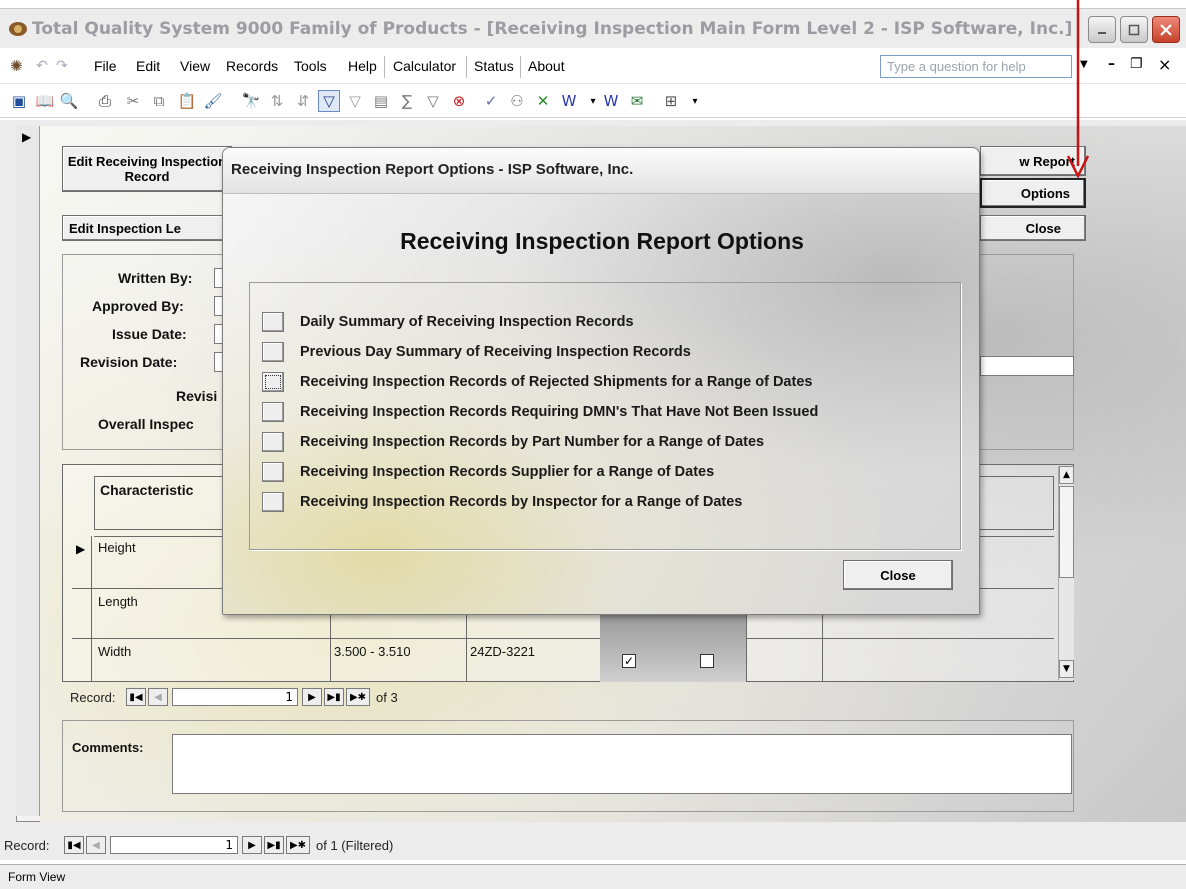 This screenshot has width=1186, height=889. I want to click on mdi-restore-icon: ❐, so click(1136, 64).